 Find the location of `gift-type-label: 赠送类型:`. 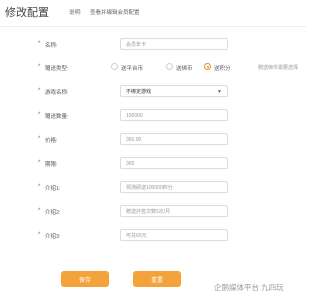

gift-type-label: 赠送类型: is located at coordinates (57, 69).